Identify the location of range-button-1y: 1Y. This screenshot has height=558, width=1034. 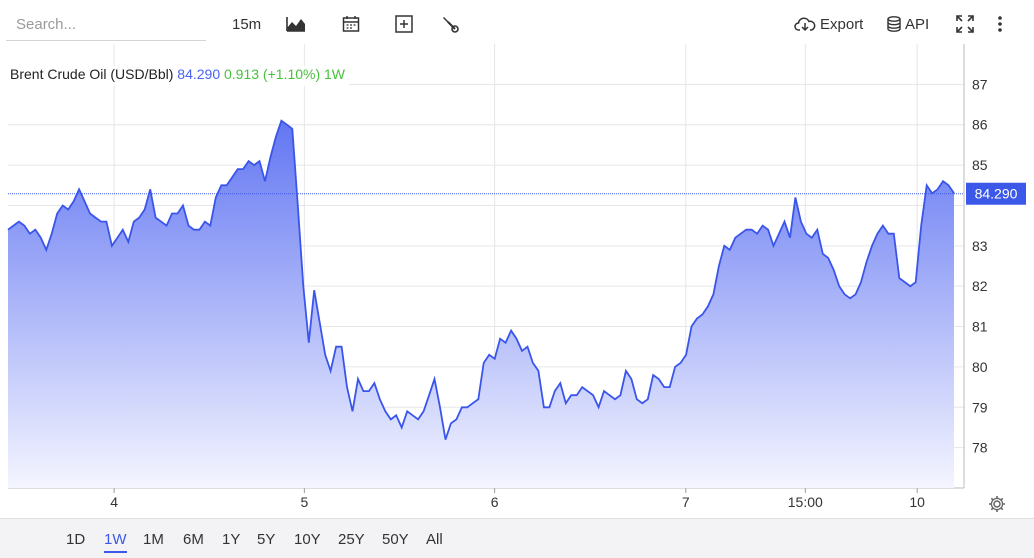
(231, 540).